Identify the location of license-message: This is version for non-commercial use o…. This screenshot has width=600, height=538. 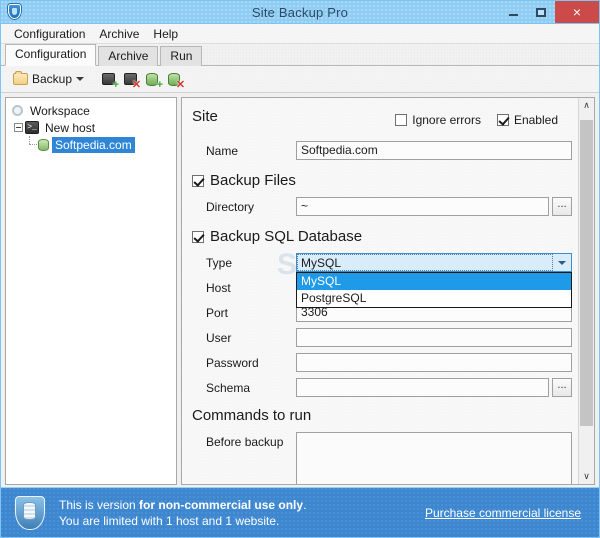
(242, 513).